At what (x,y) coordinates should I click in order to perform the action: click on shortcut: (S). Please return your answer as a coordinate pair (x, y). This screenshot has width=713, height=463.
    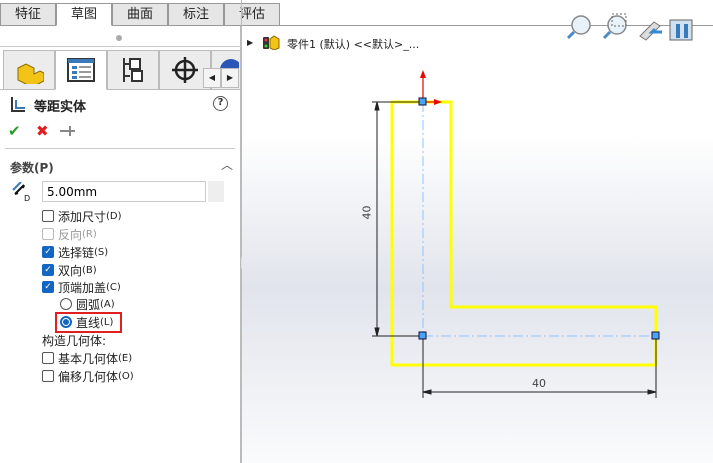
    Looking at the image, I should click on (101, 252).